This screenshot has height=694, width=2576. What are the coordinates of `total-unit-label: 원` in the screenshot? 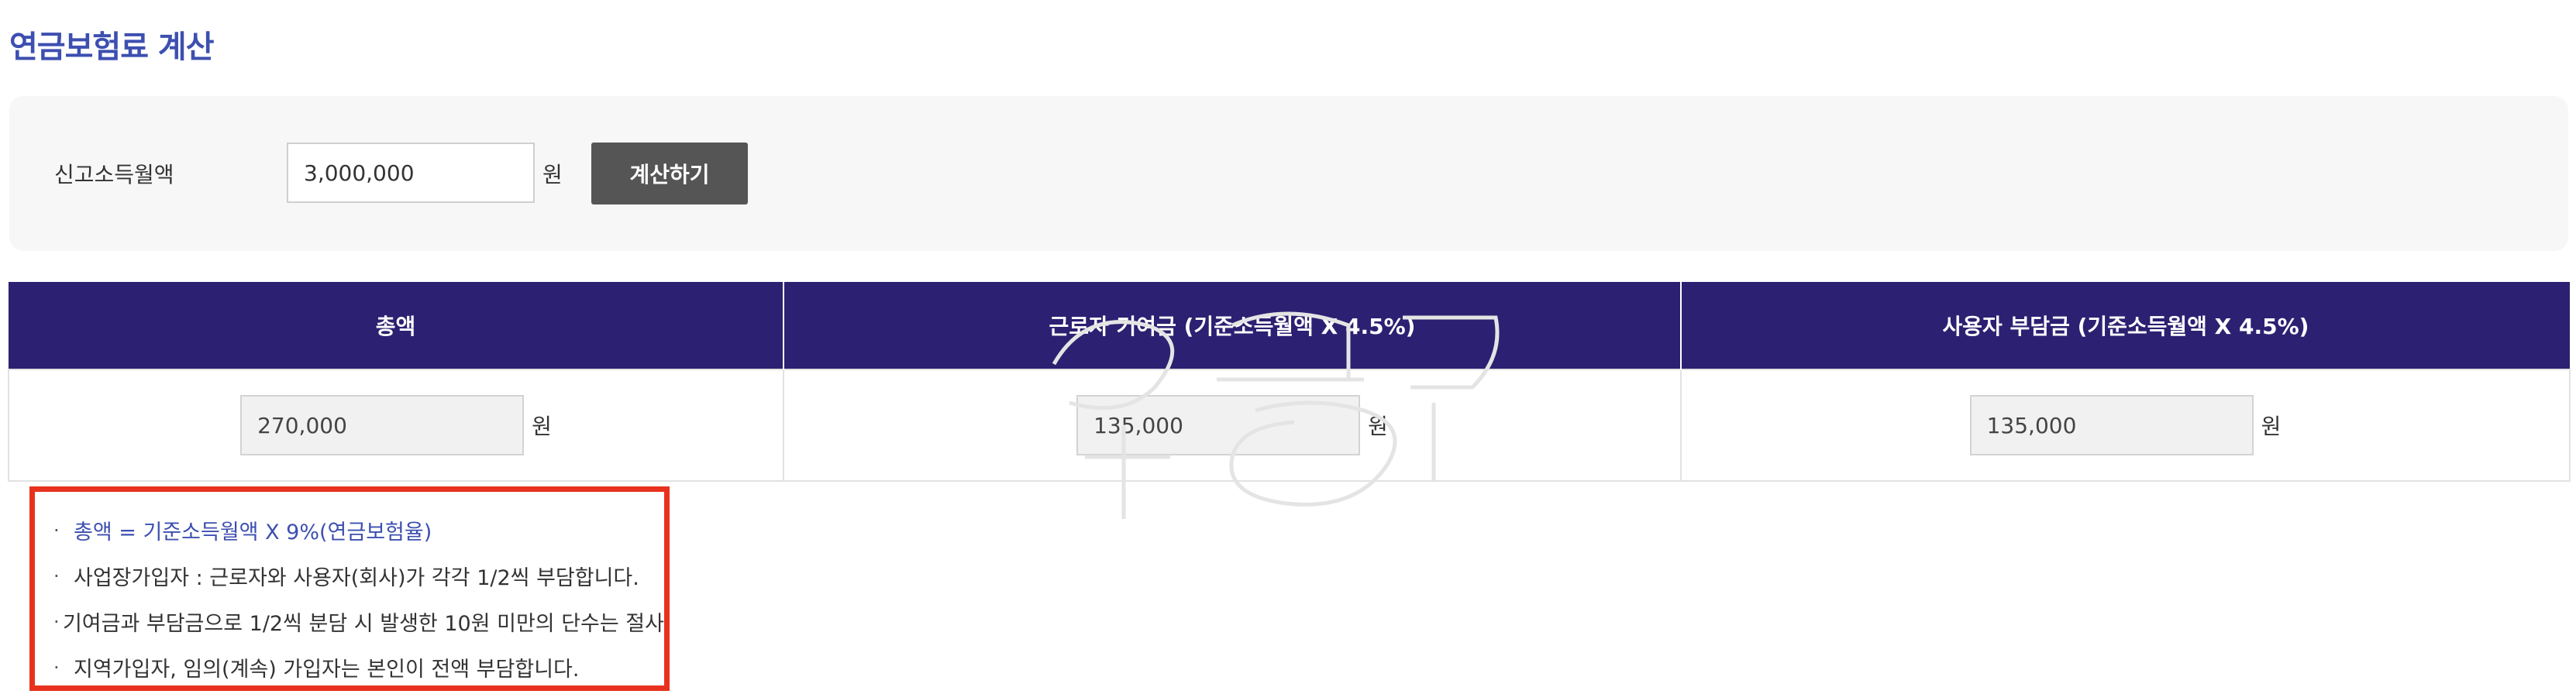 It's located at (542, 426).